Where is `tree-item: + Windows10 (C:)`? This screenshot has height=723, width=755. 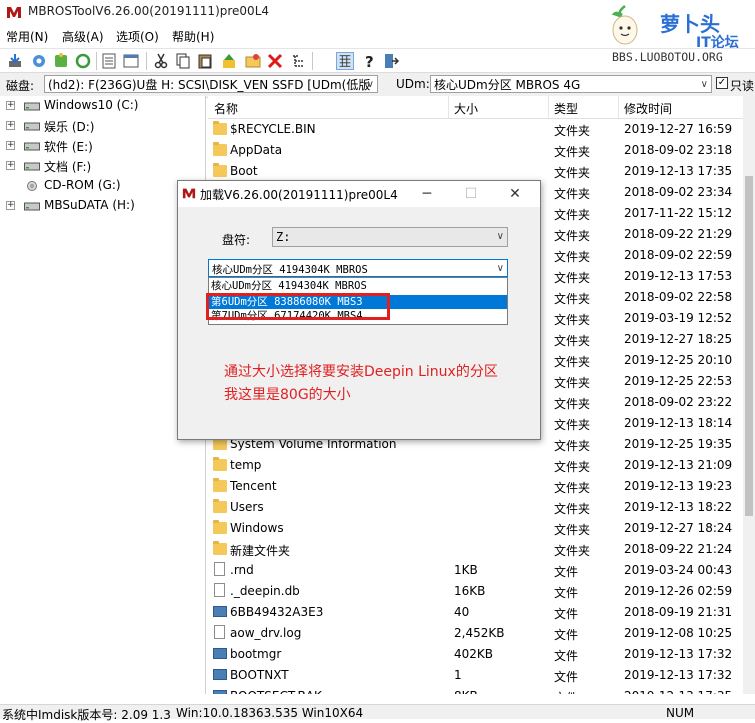 tree-item: + Windows10 (C:) is located at coordinates (102, 106).